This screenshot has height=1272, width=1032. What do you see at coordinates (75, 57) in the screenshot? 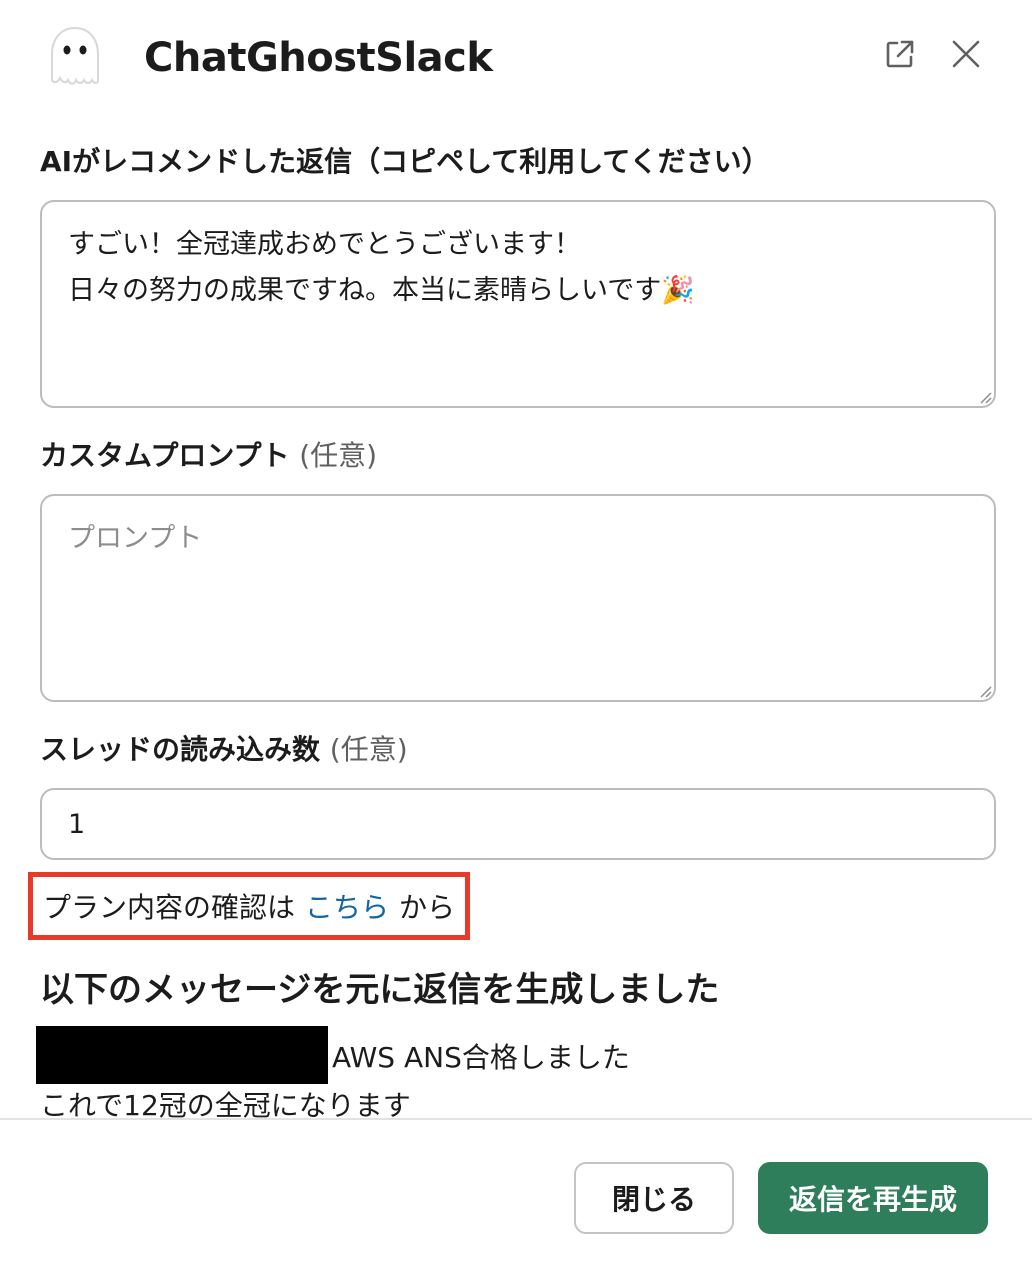
I see `ghost-logo-icon` at bounding box center [75, 57].